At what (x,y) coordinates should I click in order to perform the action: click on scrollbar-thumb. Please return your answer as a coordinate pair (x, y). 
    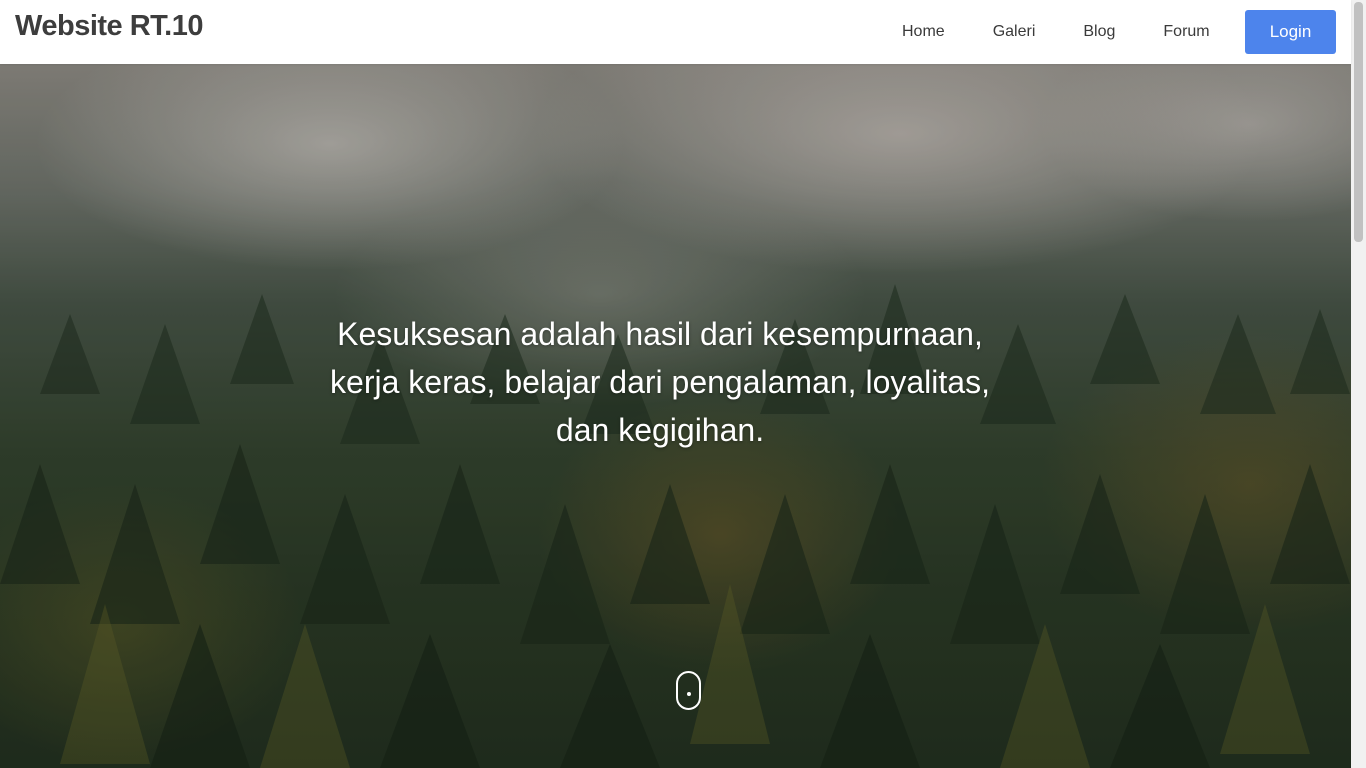
    Looking at the image, I should click on (1358, 122).